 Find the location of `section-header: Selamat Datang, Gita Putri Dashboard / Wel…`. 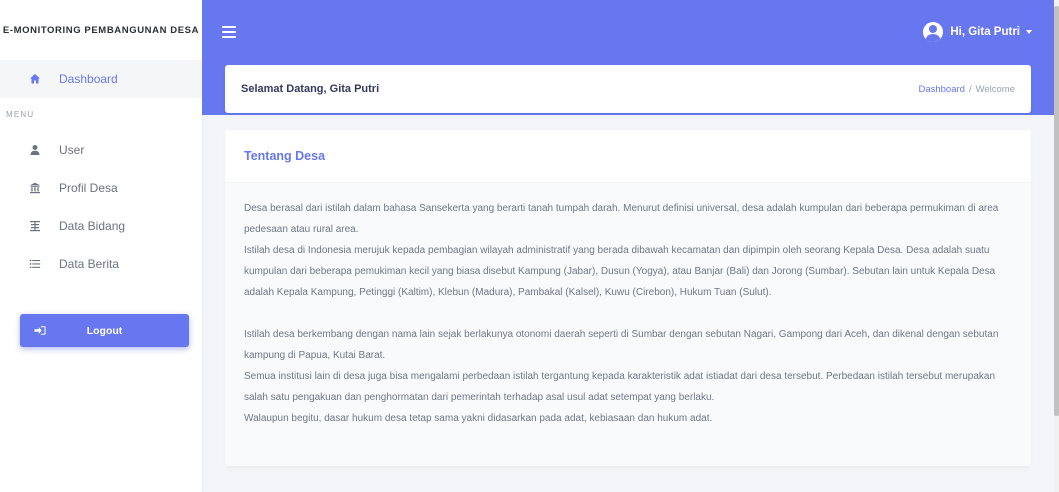

section-header: Selamat Datang, Gita Putri Dashboard / Wel… is located at coordinates (628, 89).